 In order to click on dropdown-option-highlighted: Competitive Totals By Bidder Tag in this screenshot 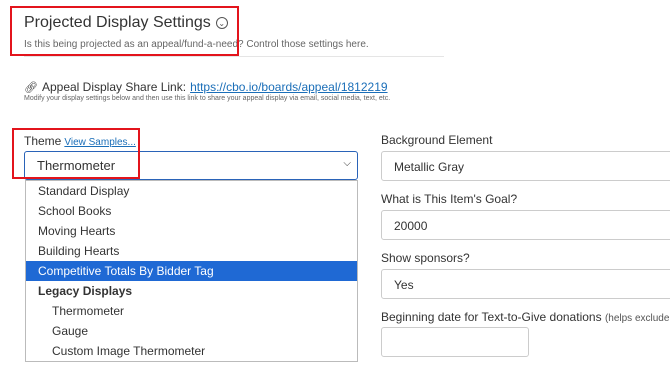, I will do `click(191, 271)`.